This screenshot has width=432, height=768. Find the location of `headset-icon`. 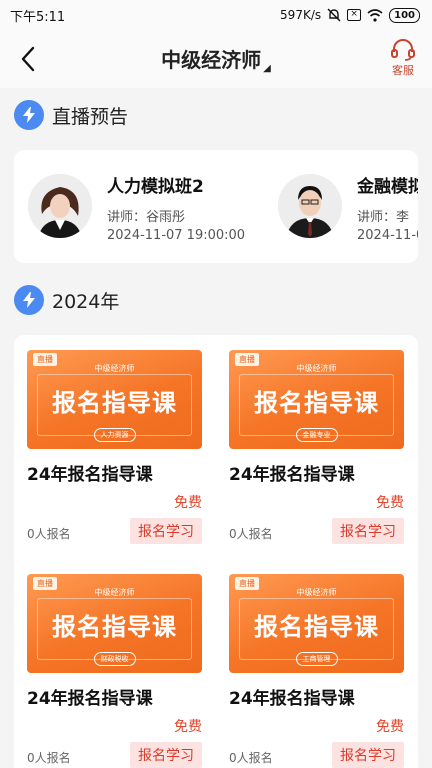

headset-icon is located at coordinates (403, 50).